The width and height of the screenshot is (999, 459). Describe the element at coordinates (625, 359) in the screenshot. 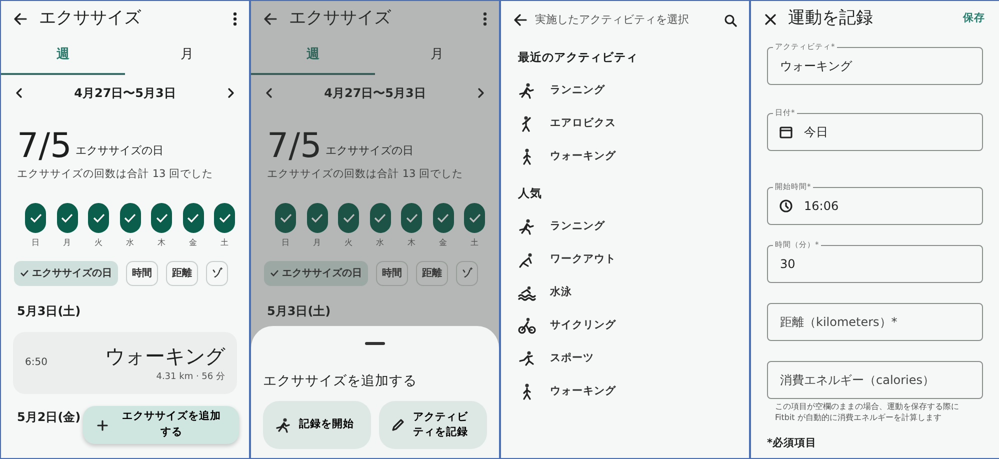

I see `activity-item: スポーツ` at that location.